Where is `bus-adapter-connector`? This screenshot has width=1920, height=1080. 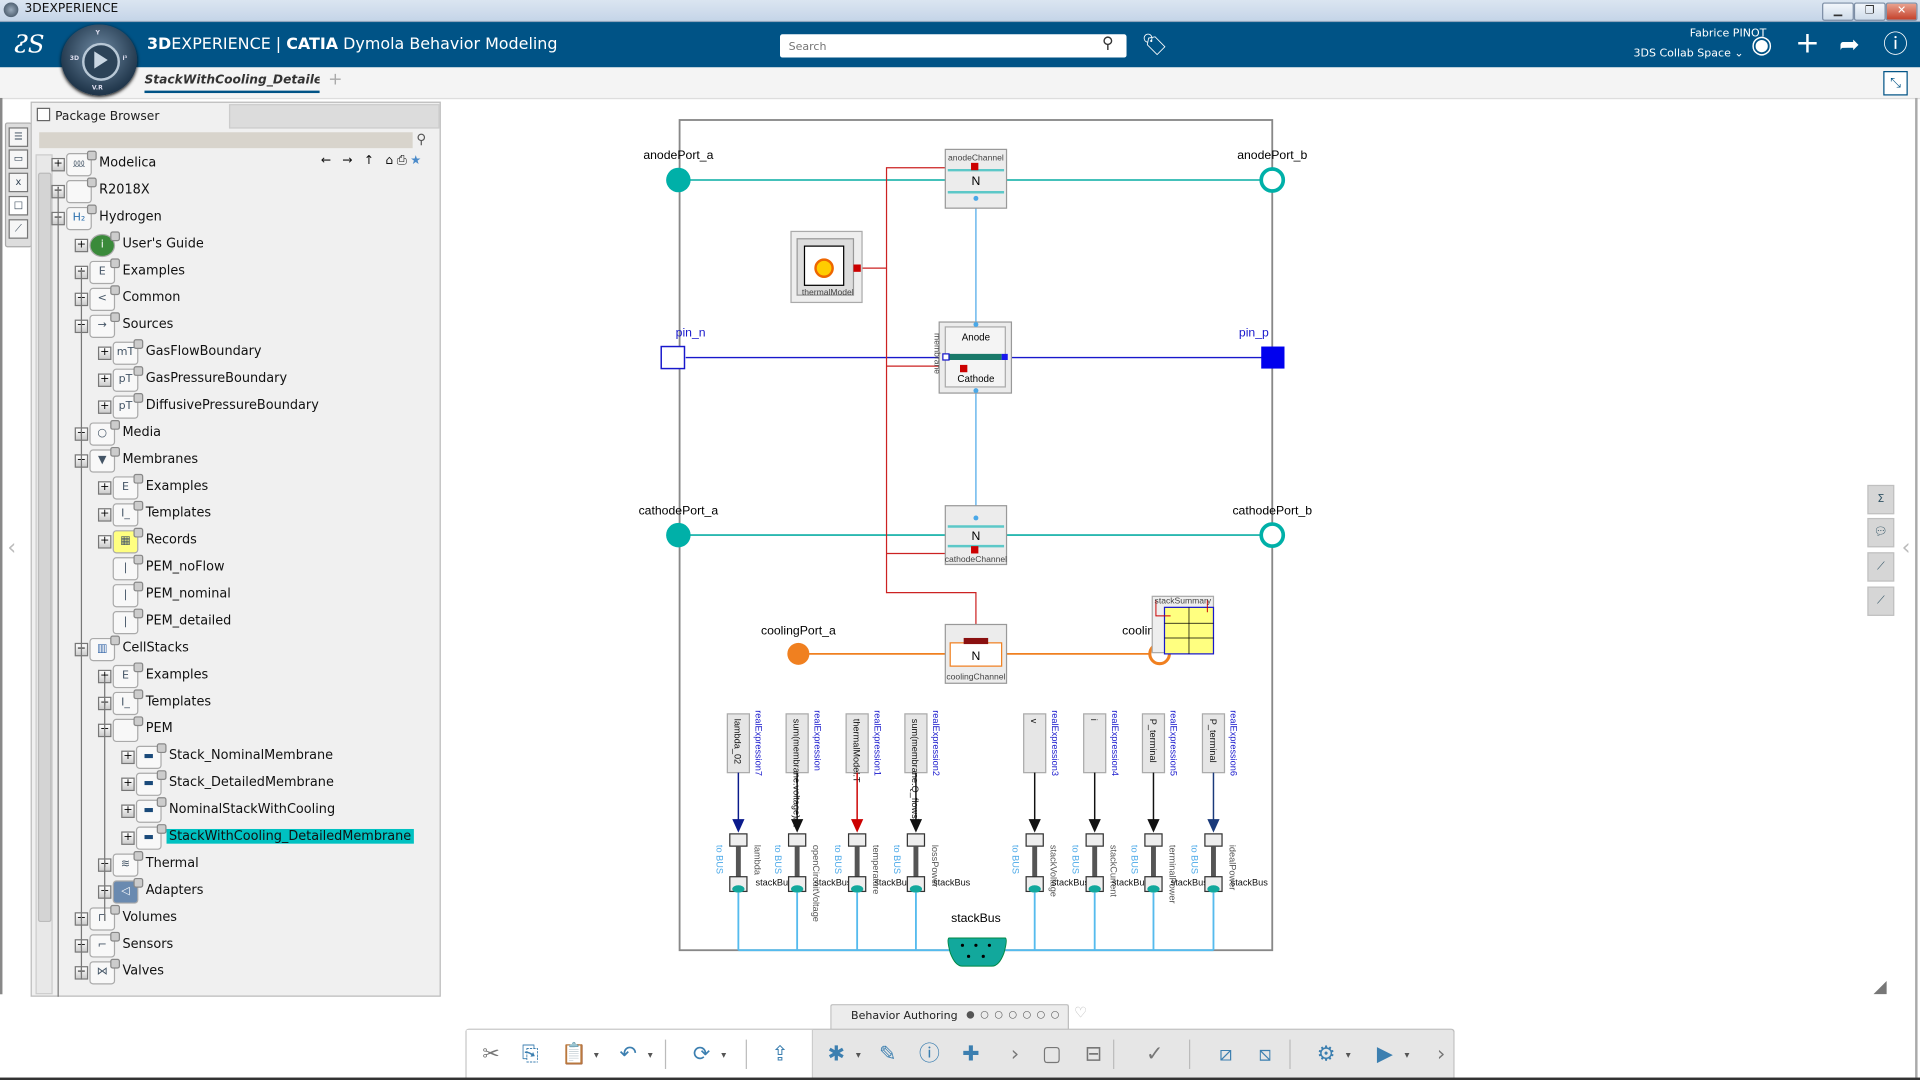
bus-adapter-connector is located at coordinates (857, 889).